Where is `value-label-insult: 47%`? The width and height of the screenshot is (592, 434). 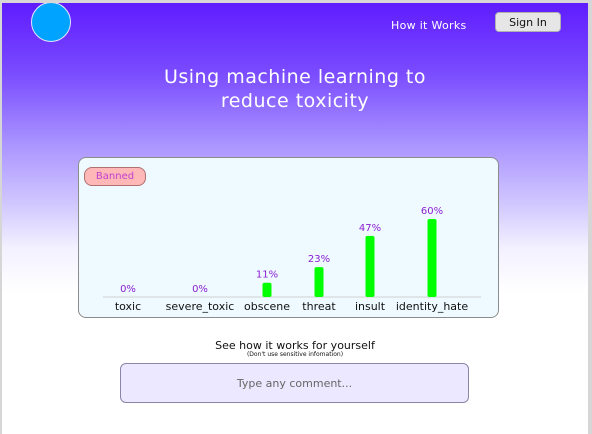
value-label-insult: 47% is located at coordinates (370, 228).